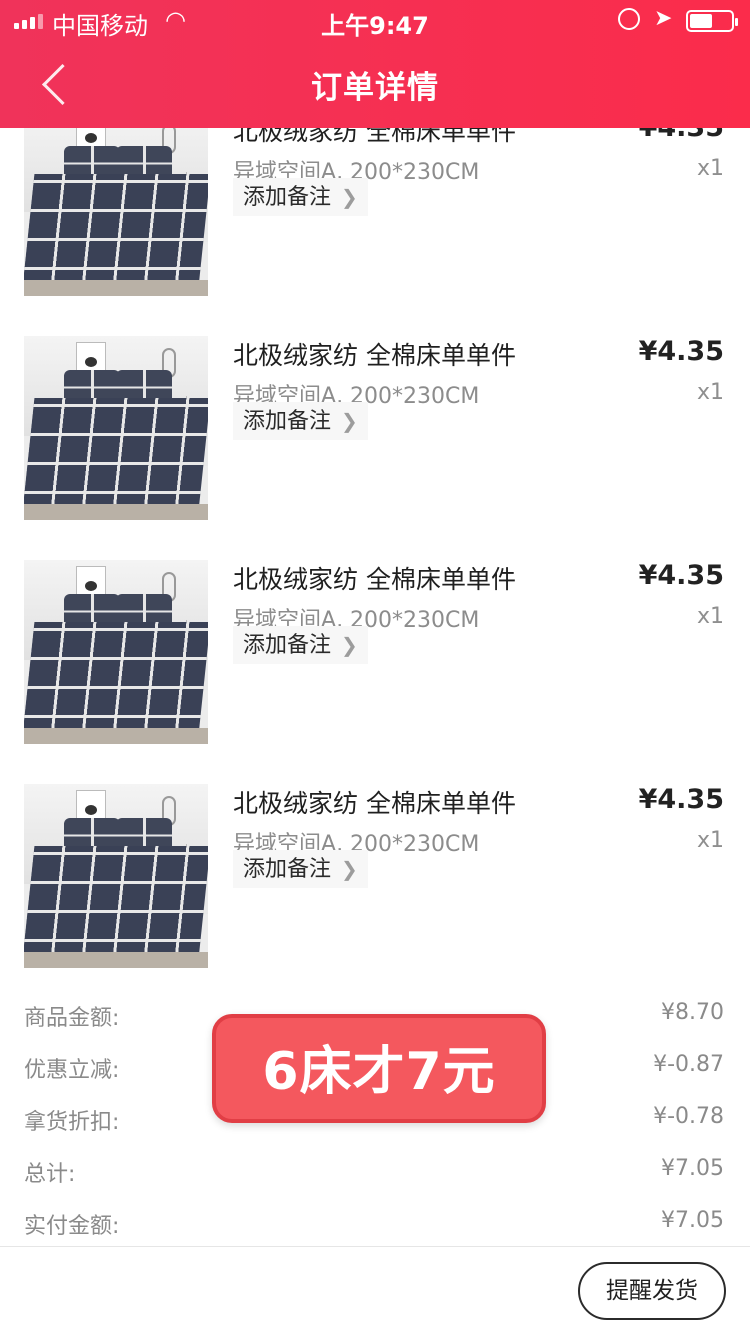 Image resolution: width=750 pixels, height=1334 pixels. I want to click on battery-icon, so click(712, 21).